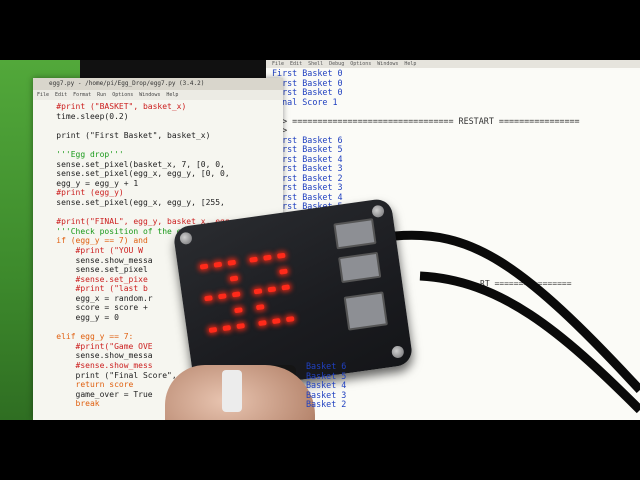  I want to click on led-matrix-display, so click(251, 304).